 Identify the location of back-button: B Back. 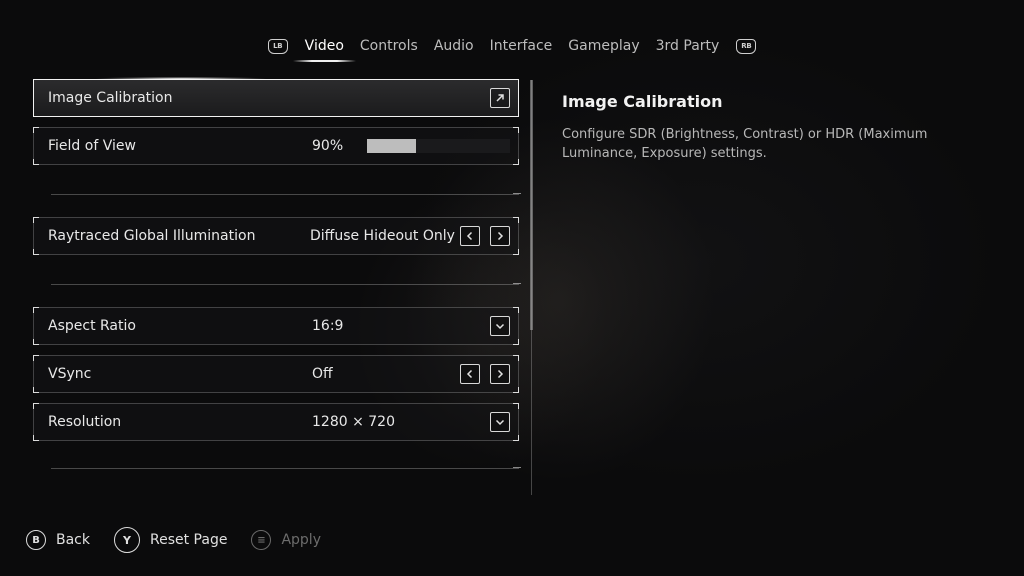
(58, 540).